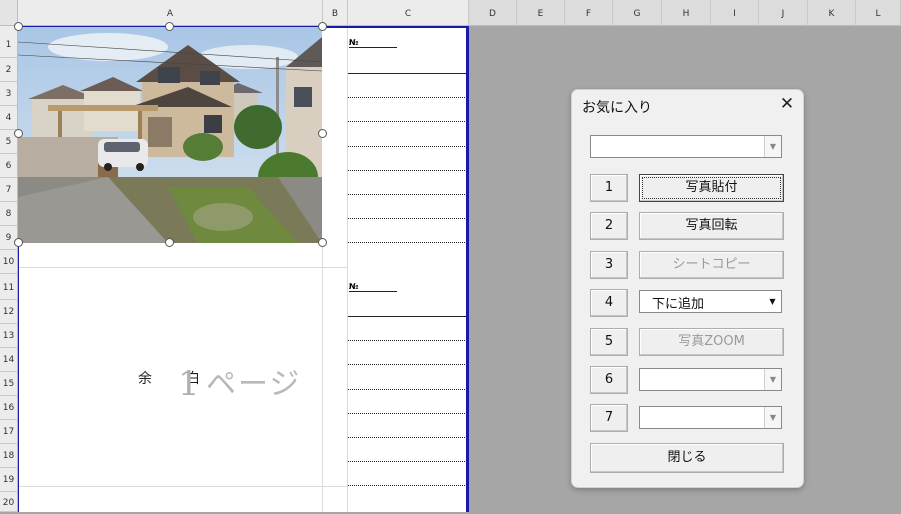 This screenshot has height=514, width=901. I want to click on number-button-1: 1, so click(609, 188).